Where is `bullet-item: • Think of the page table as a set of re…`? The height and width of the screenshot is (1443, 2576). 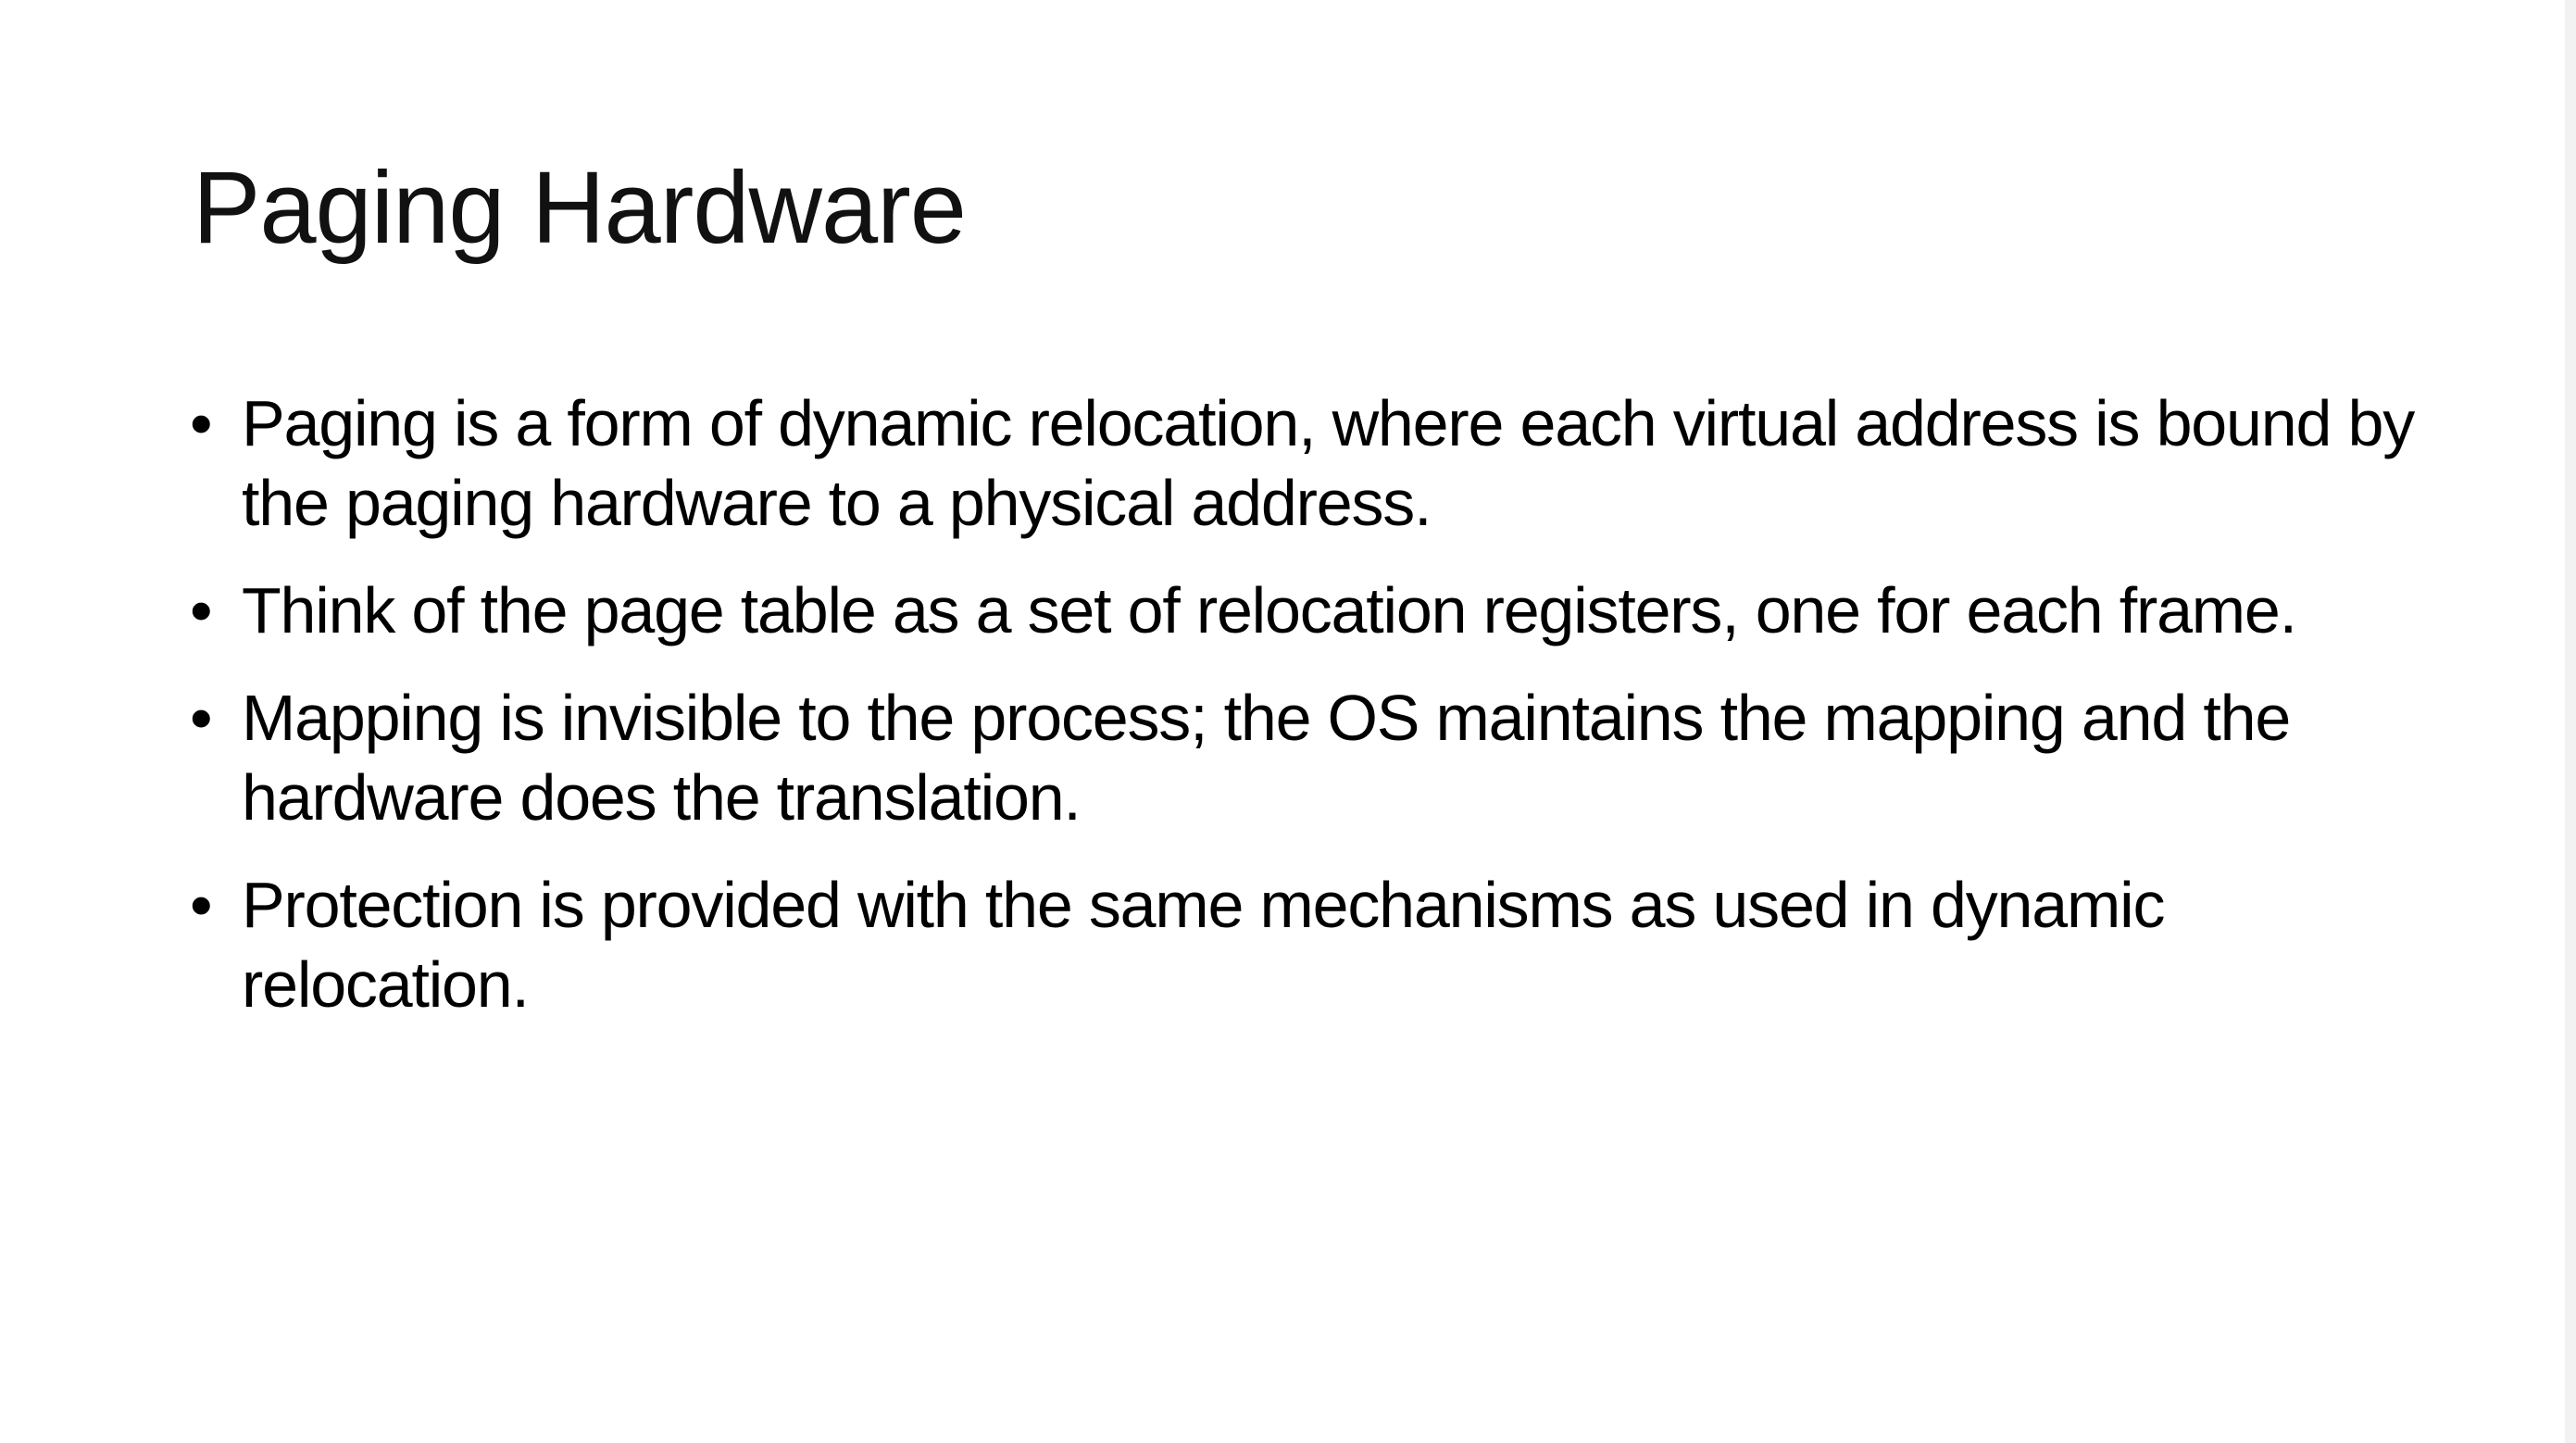
bullet-item: • Think of the page table as a set of re… is located at coordinates (1324, 610).